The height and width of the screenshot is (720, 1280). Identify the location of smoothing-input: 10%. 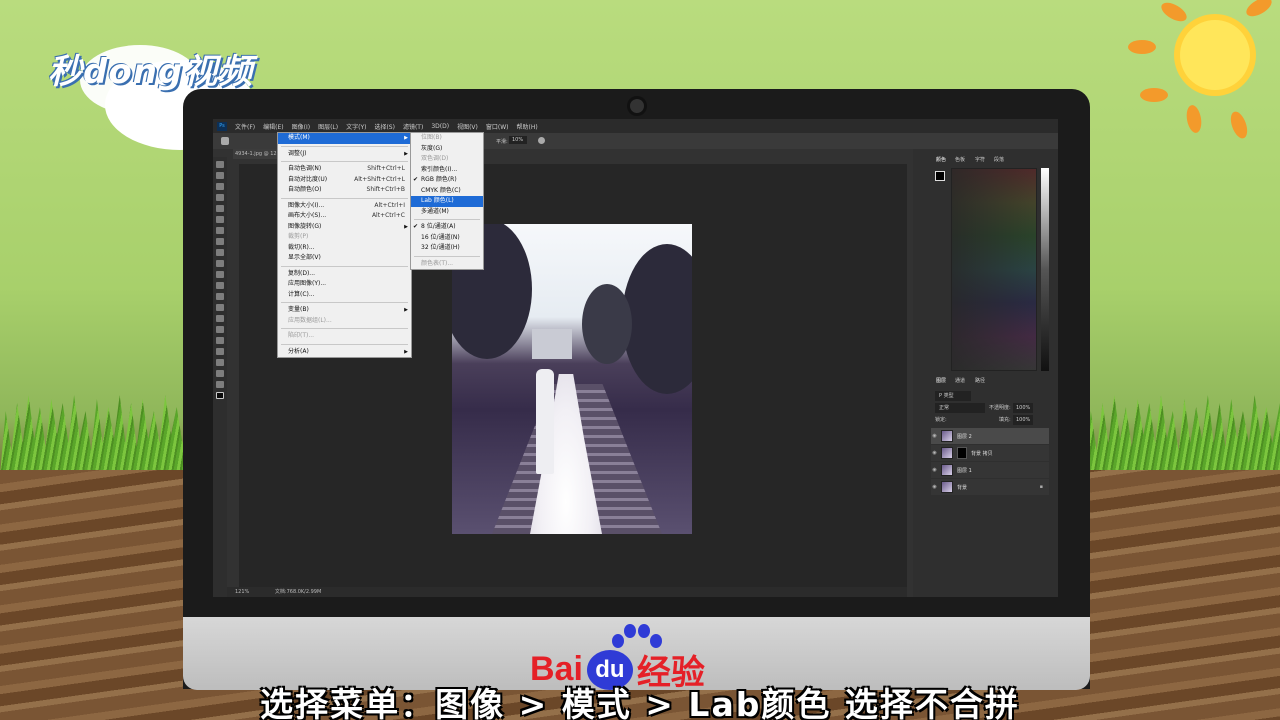
(518, 140).